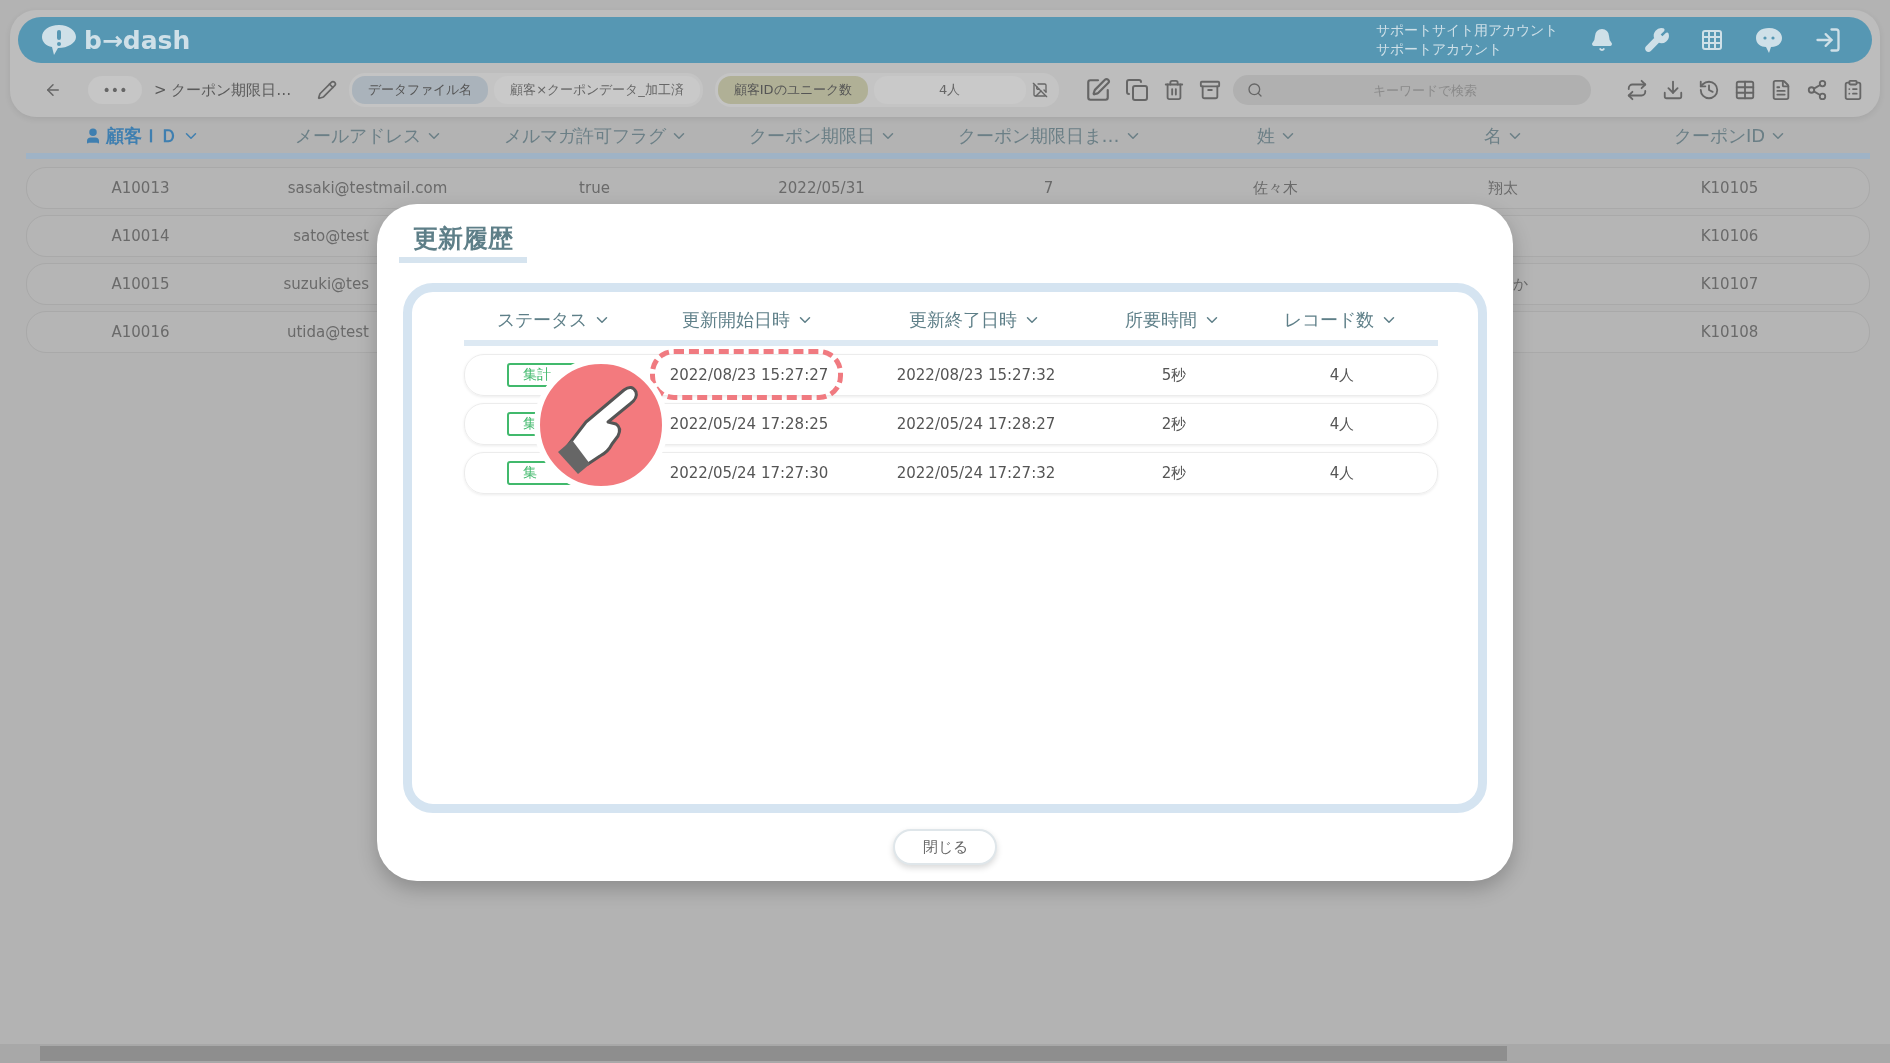 The image size is (1890, 1063). I want to click on history-icon, so click(1709, 90).